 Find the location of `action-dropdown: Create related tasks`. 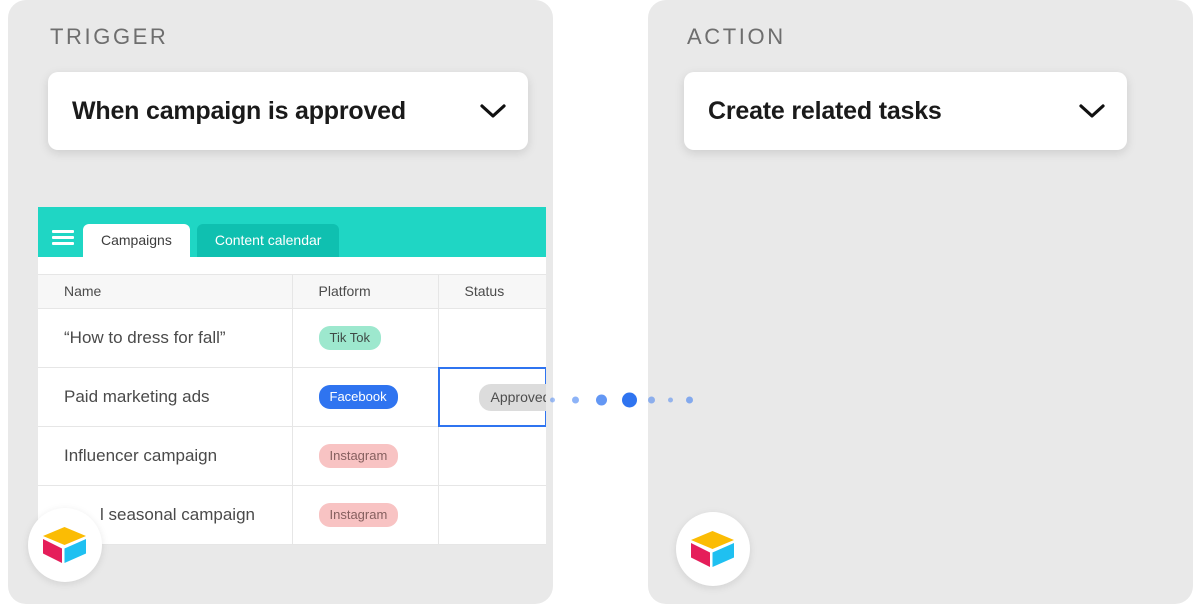

action-dropdown: Create related tasks is located at coordinates (905, 111).